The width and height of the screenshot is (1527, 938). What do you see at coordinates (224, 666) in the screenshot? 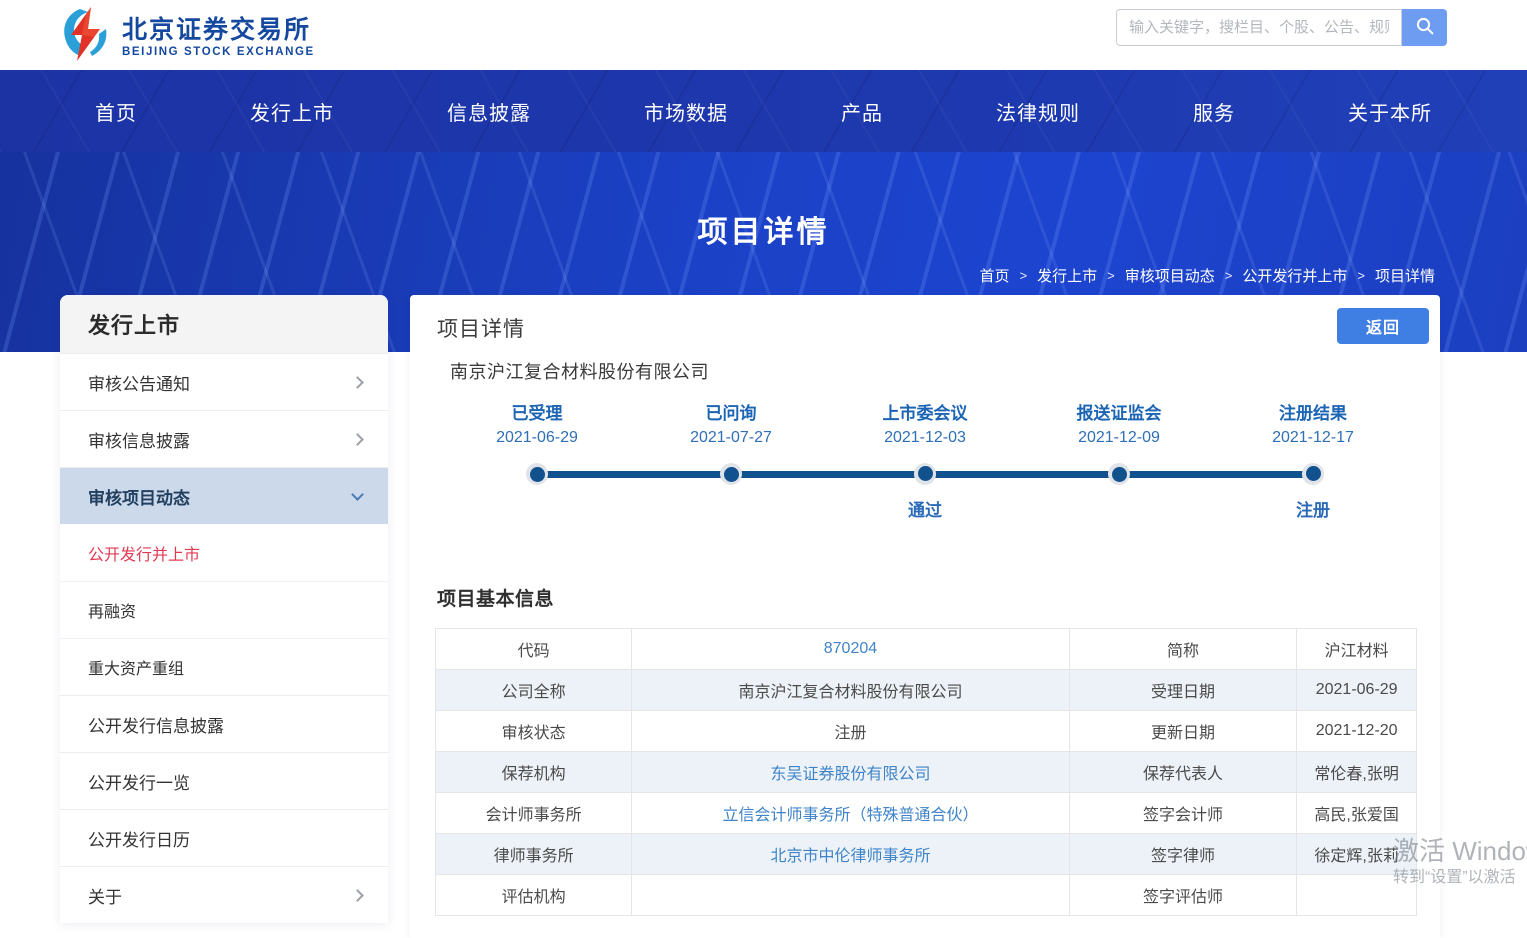
I see `sidebar-item-major-asset-restructuring: 重大资产重组` at bounding box center [224, 666].